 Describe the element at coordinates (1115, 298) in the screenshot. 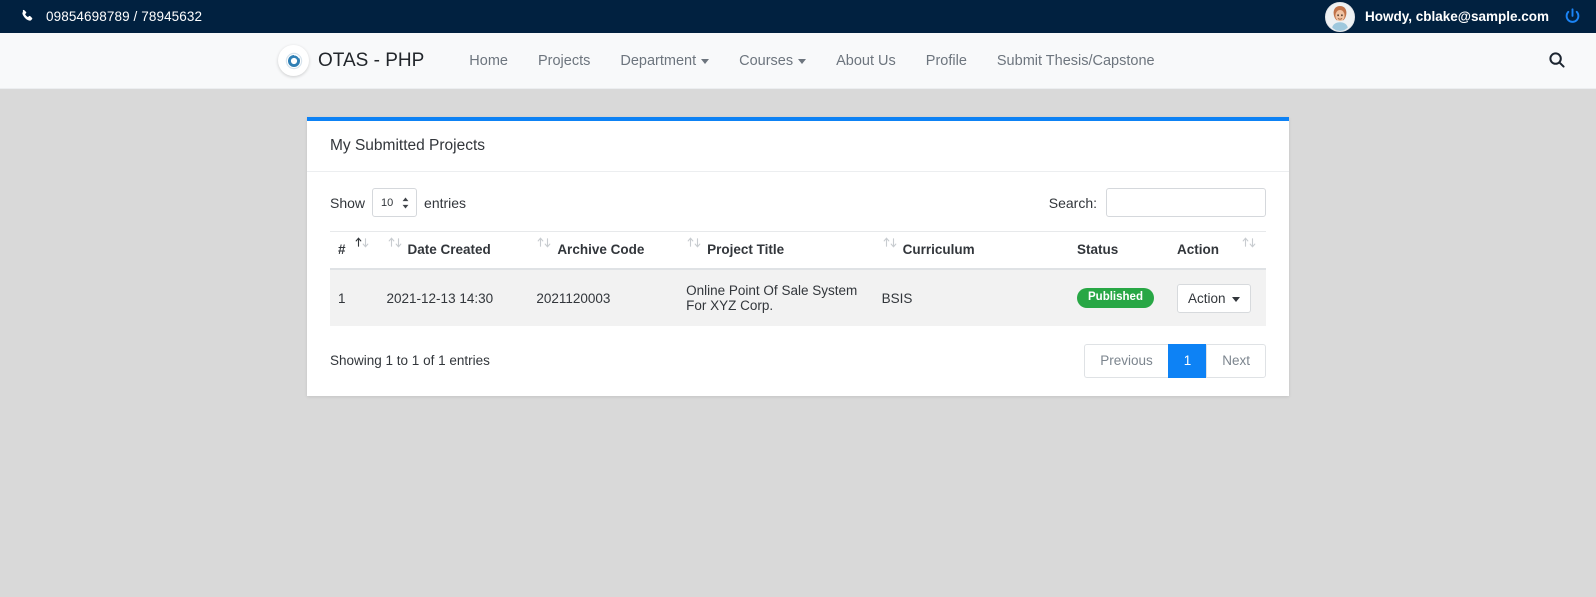

I see `status-badge: Published` at that location.